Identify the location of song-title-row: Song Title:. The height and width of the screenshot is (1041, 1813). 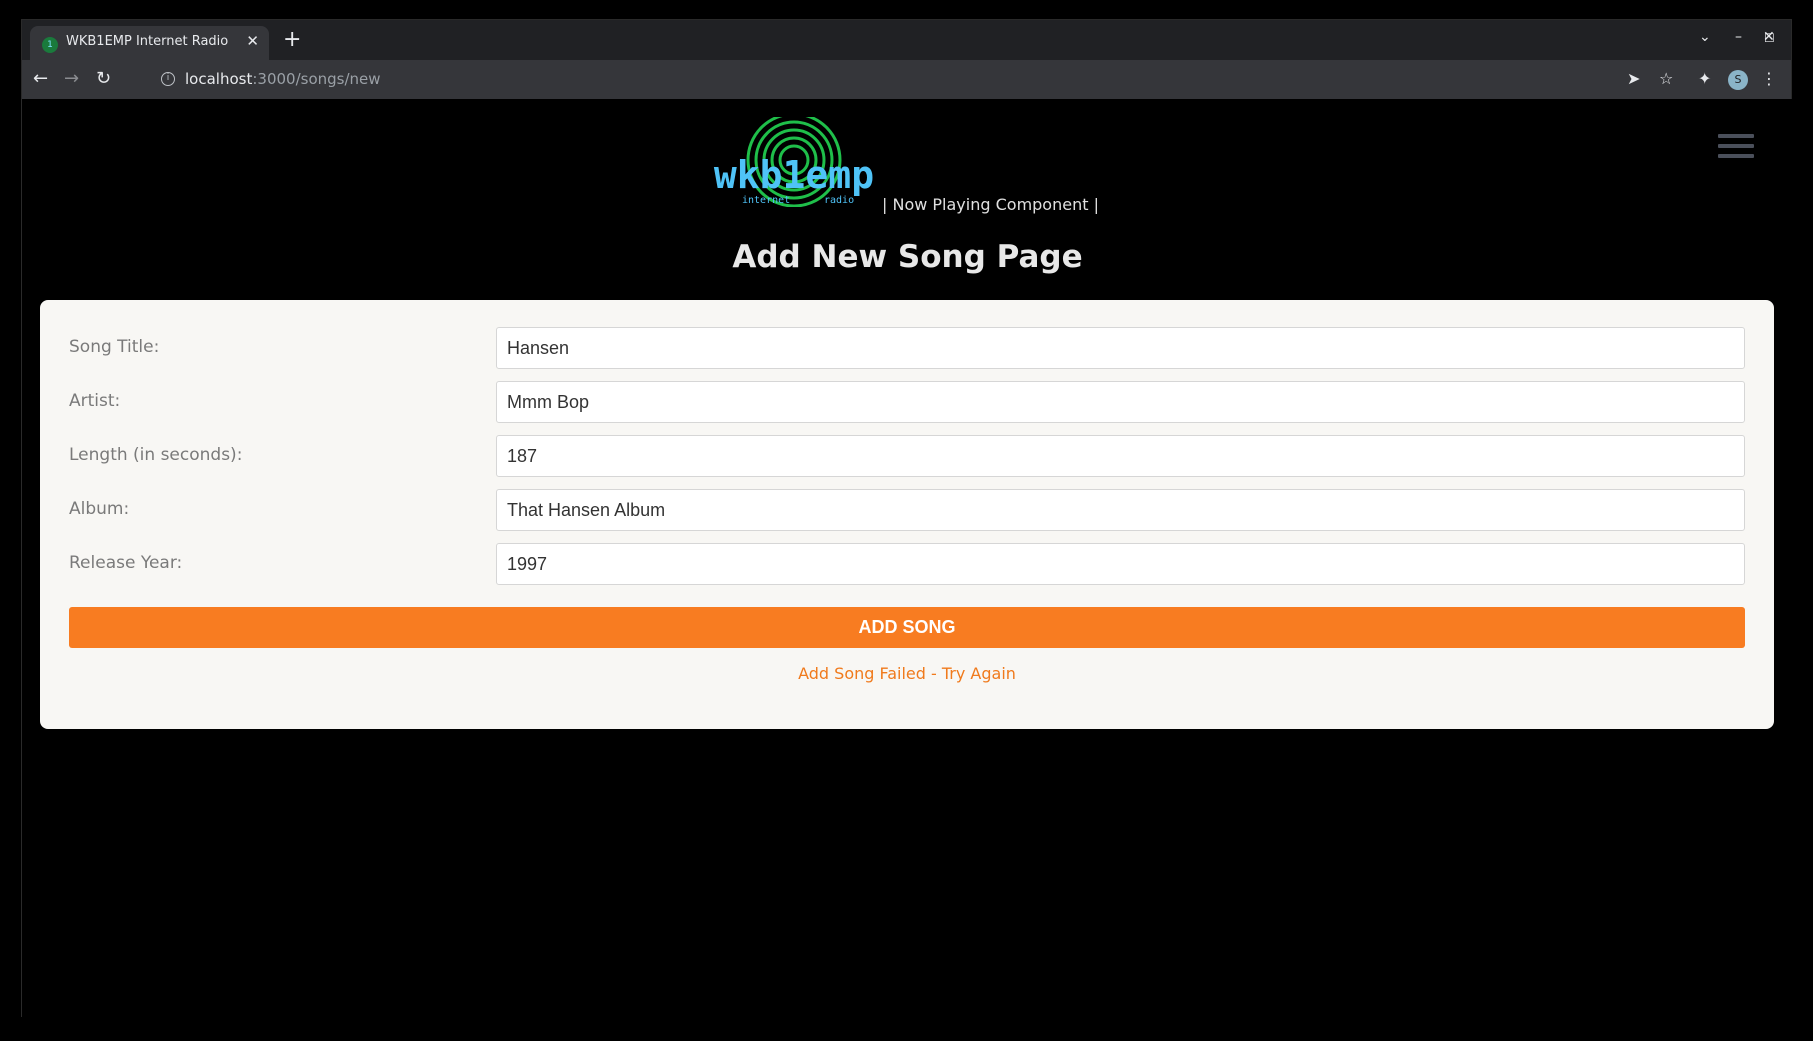
(907, 348).